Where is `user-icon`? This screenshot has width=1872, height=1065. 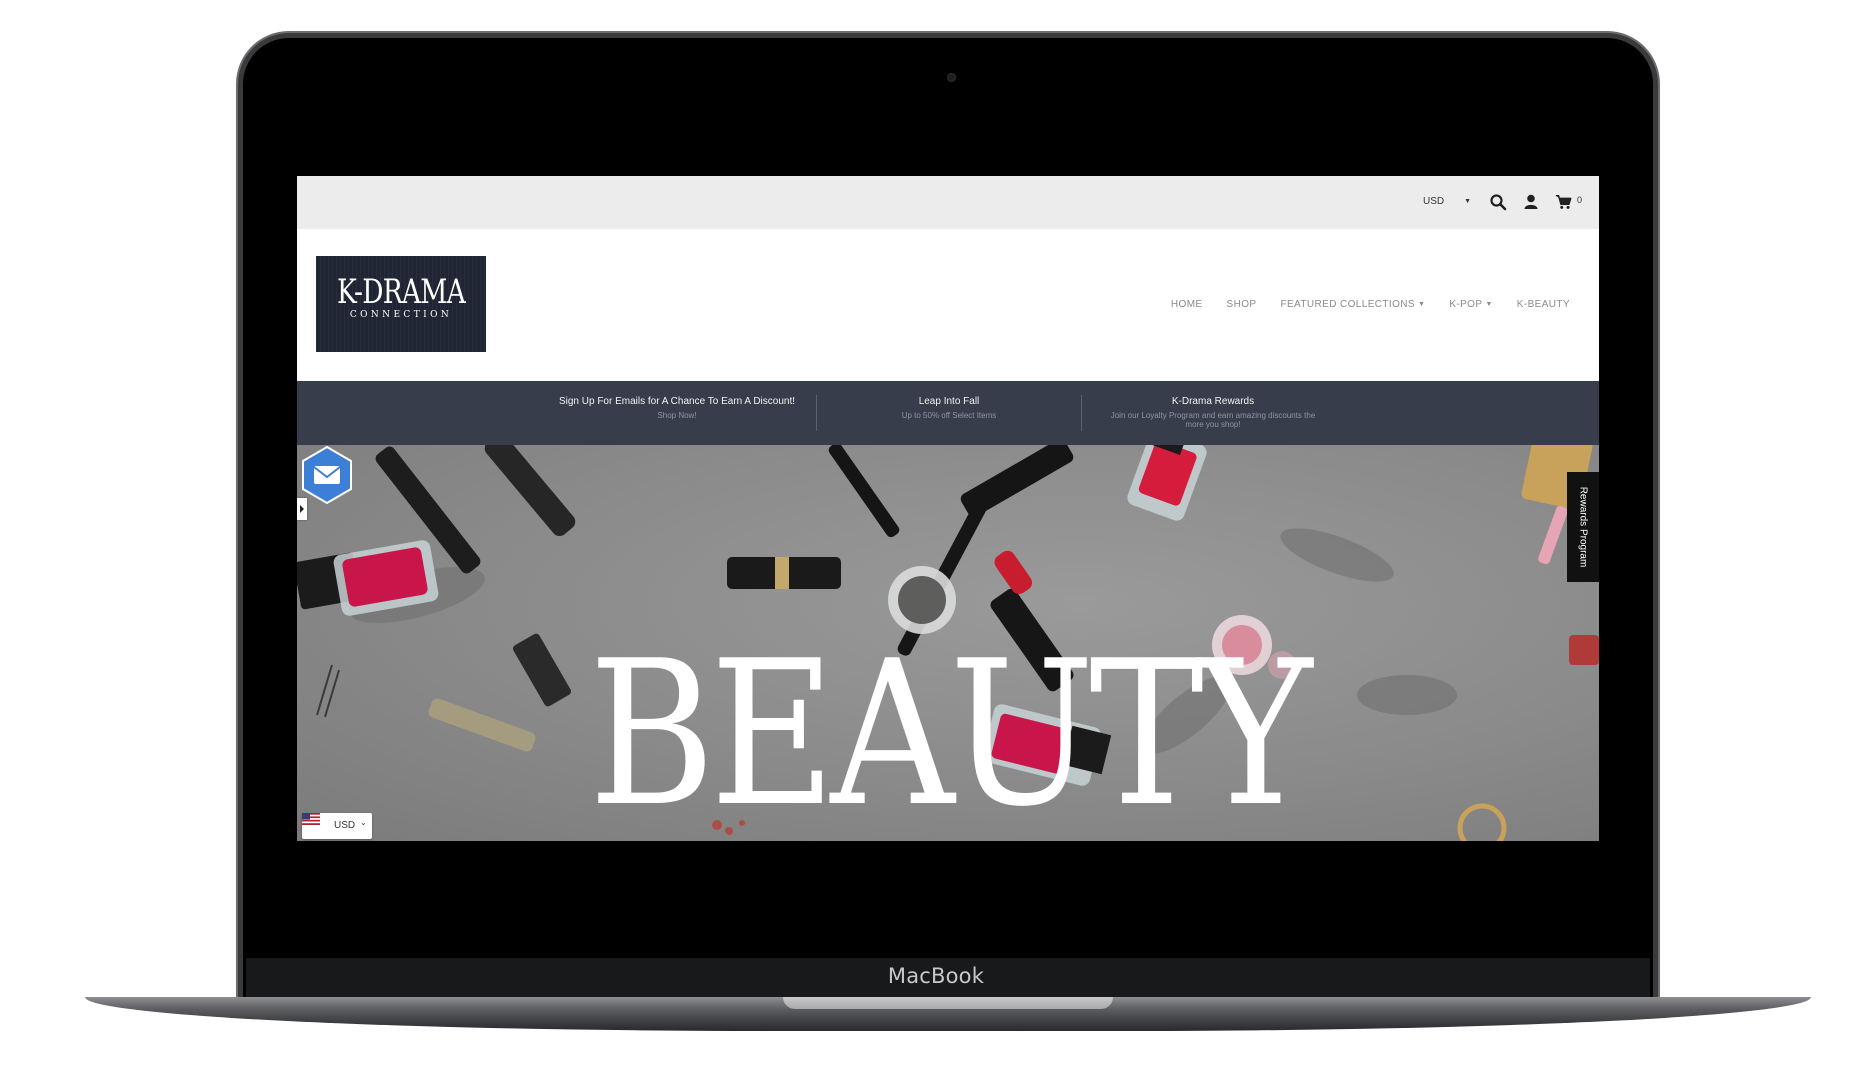
user-icon is located at coordinates (1531, 202).